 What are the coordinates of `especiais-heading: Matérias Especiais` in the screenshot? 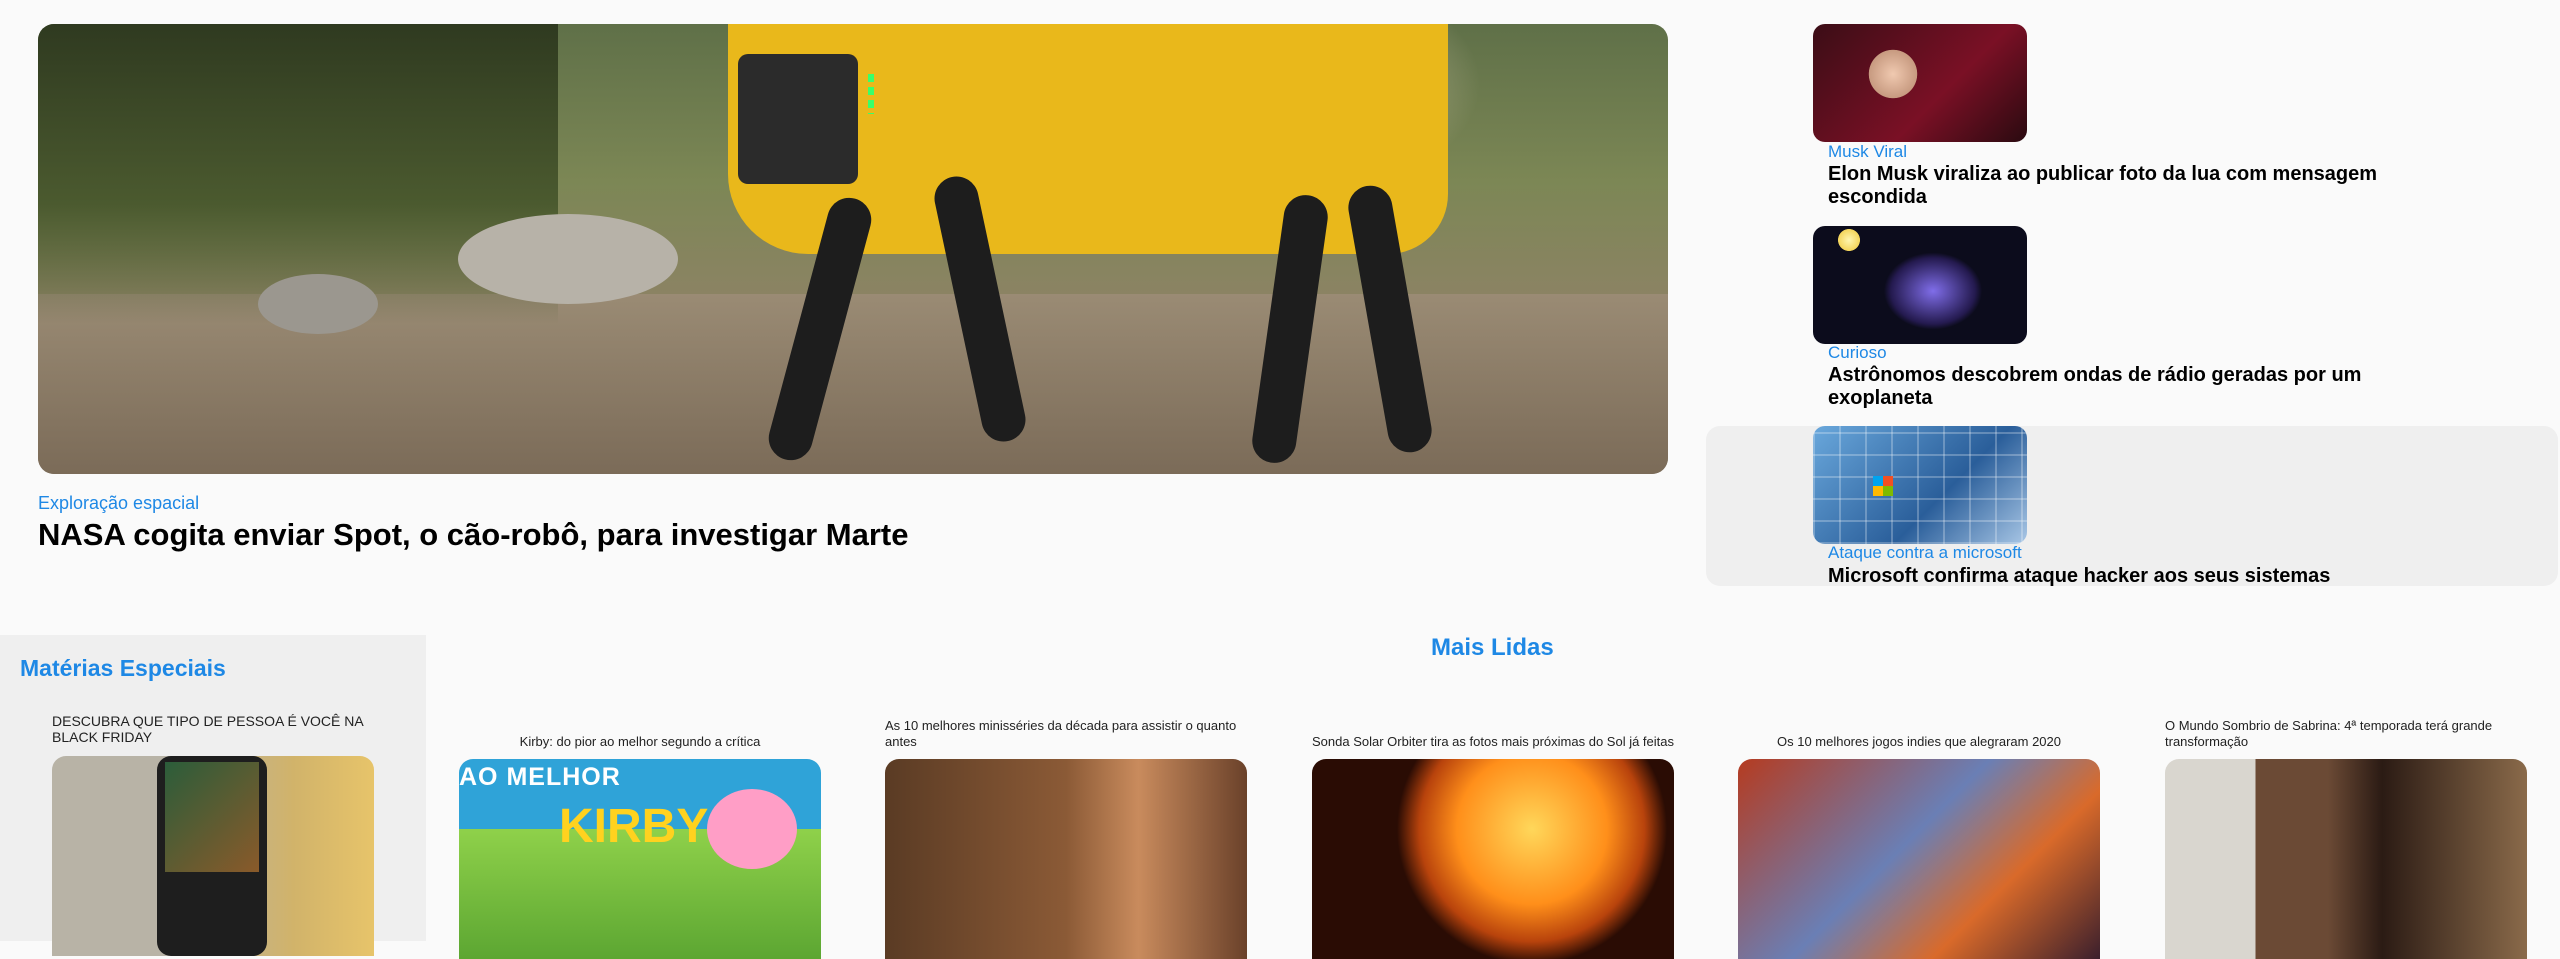 It's located at (123, 668).